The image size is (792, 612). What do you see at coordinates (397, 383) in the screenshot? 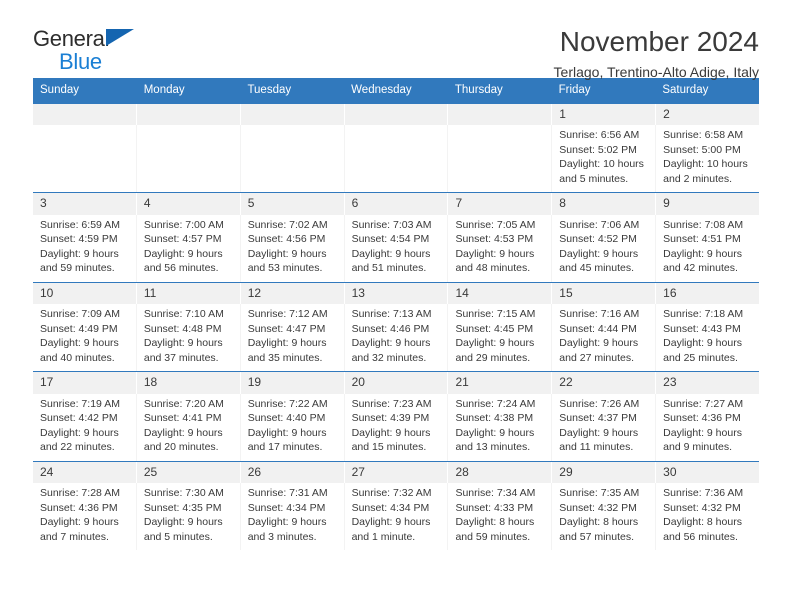
I see `day-number-20: 20` at bounding box center [397, 383].